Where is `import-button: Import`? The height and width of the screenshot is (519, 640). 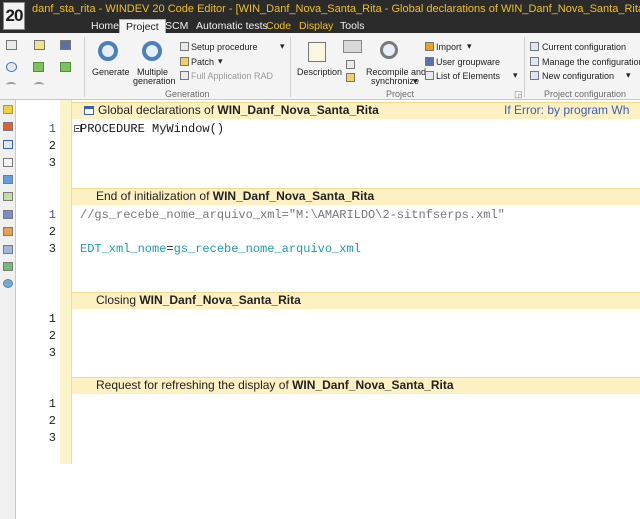
import-button: Import is located at coordinates (449, 47).